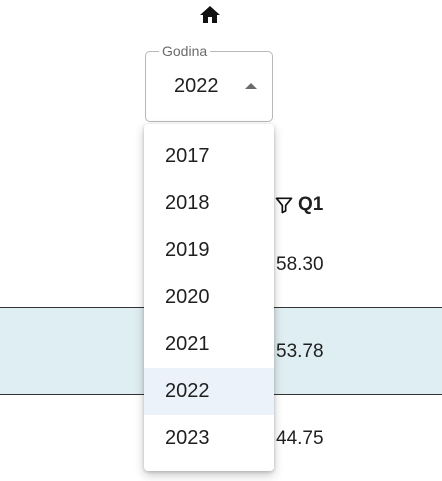  Describe the element at coordinates (311, 204) in the screenshot. I see `column-header-label: Q1` at that location.